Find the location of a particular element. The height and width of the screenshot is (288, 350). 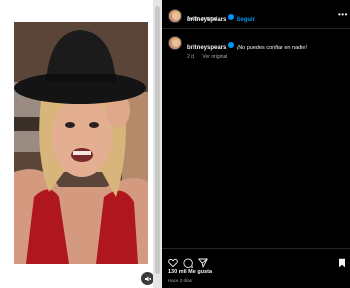

save-button is located at coordinates (342, 261).